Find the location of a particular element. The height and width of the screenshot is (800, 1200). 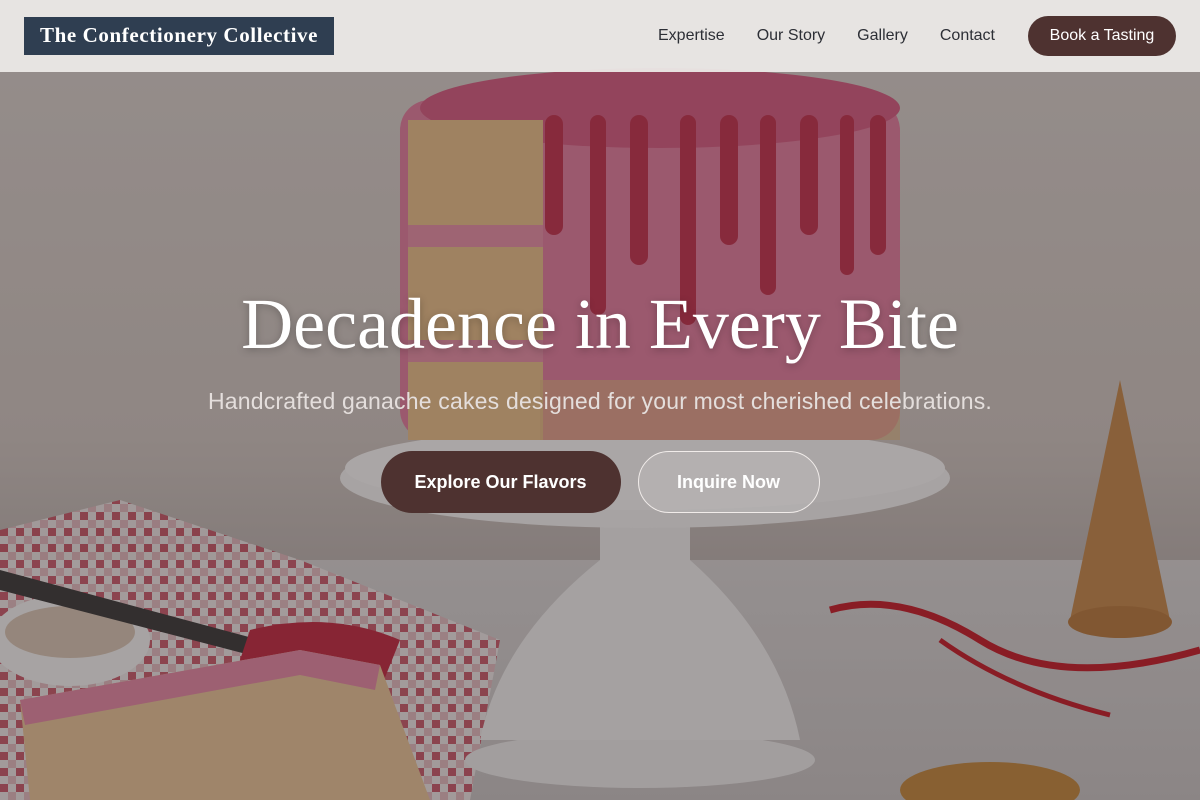

nav-link-contact: Contact is located at coordinates (967, 36).